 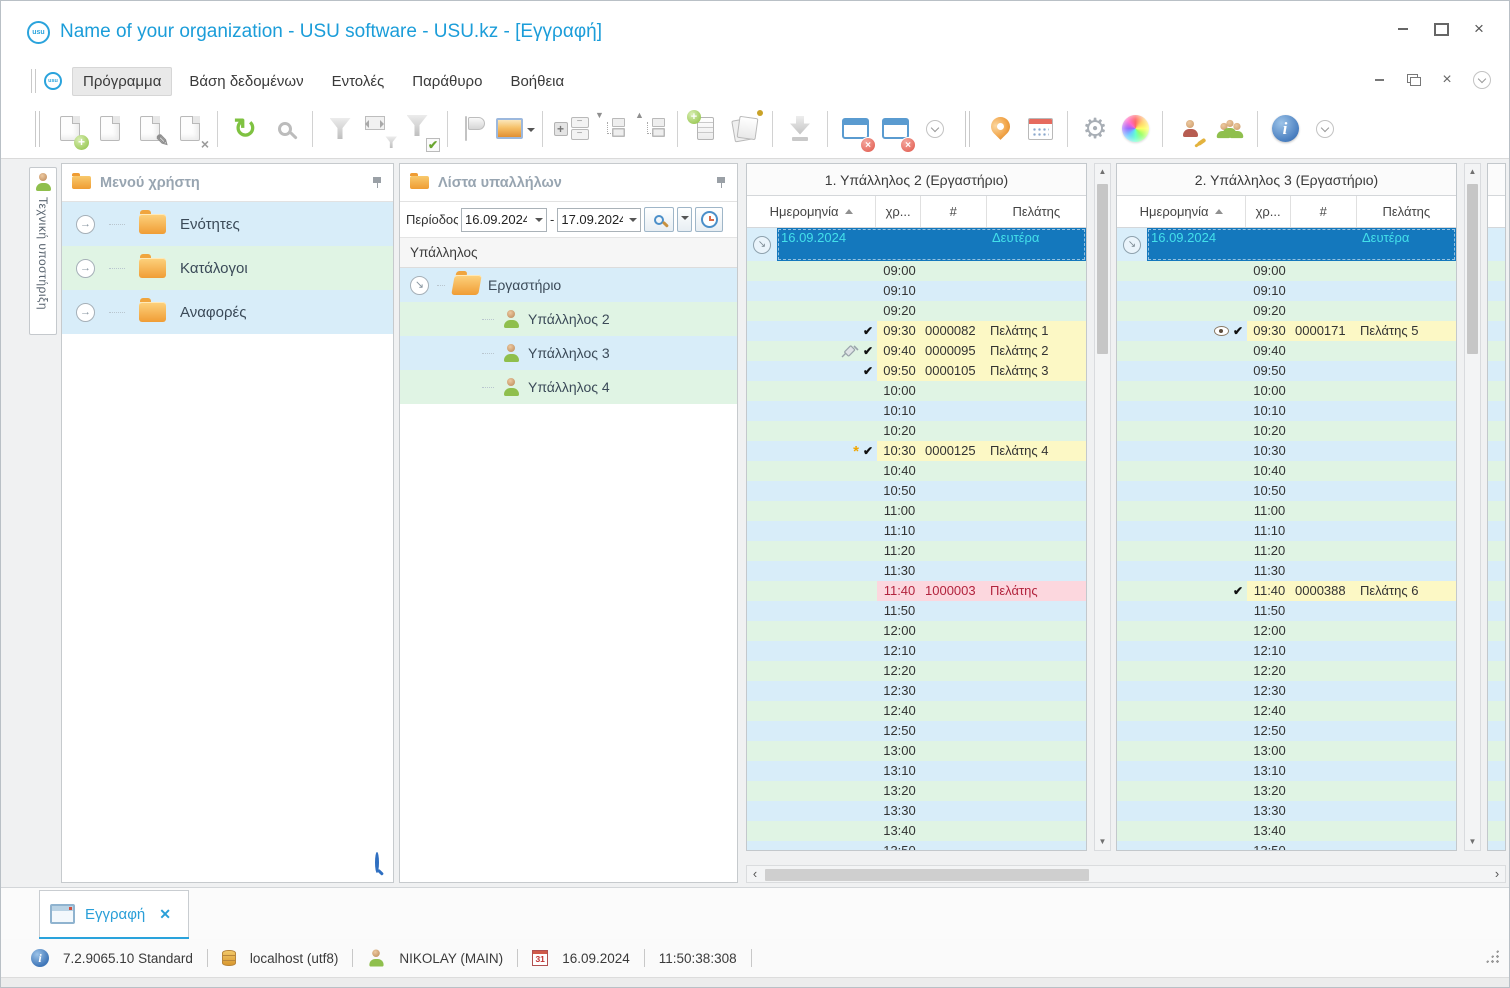 I want to click on time-slot-row: 11:20, so click(x=916, y=551).